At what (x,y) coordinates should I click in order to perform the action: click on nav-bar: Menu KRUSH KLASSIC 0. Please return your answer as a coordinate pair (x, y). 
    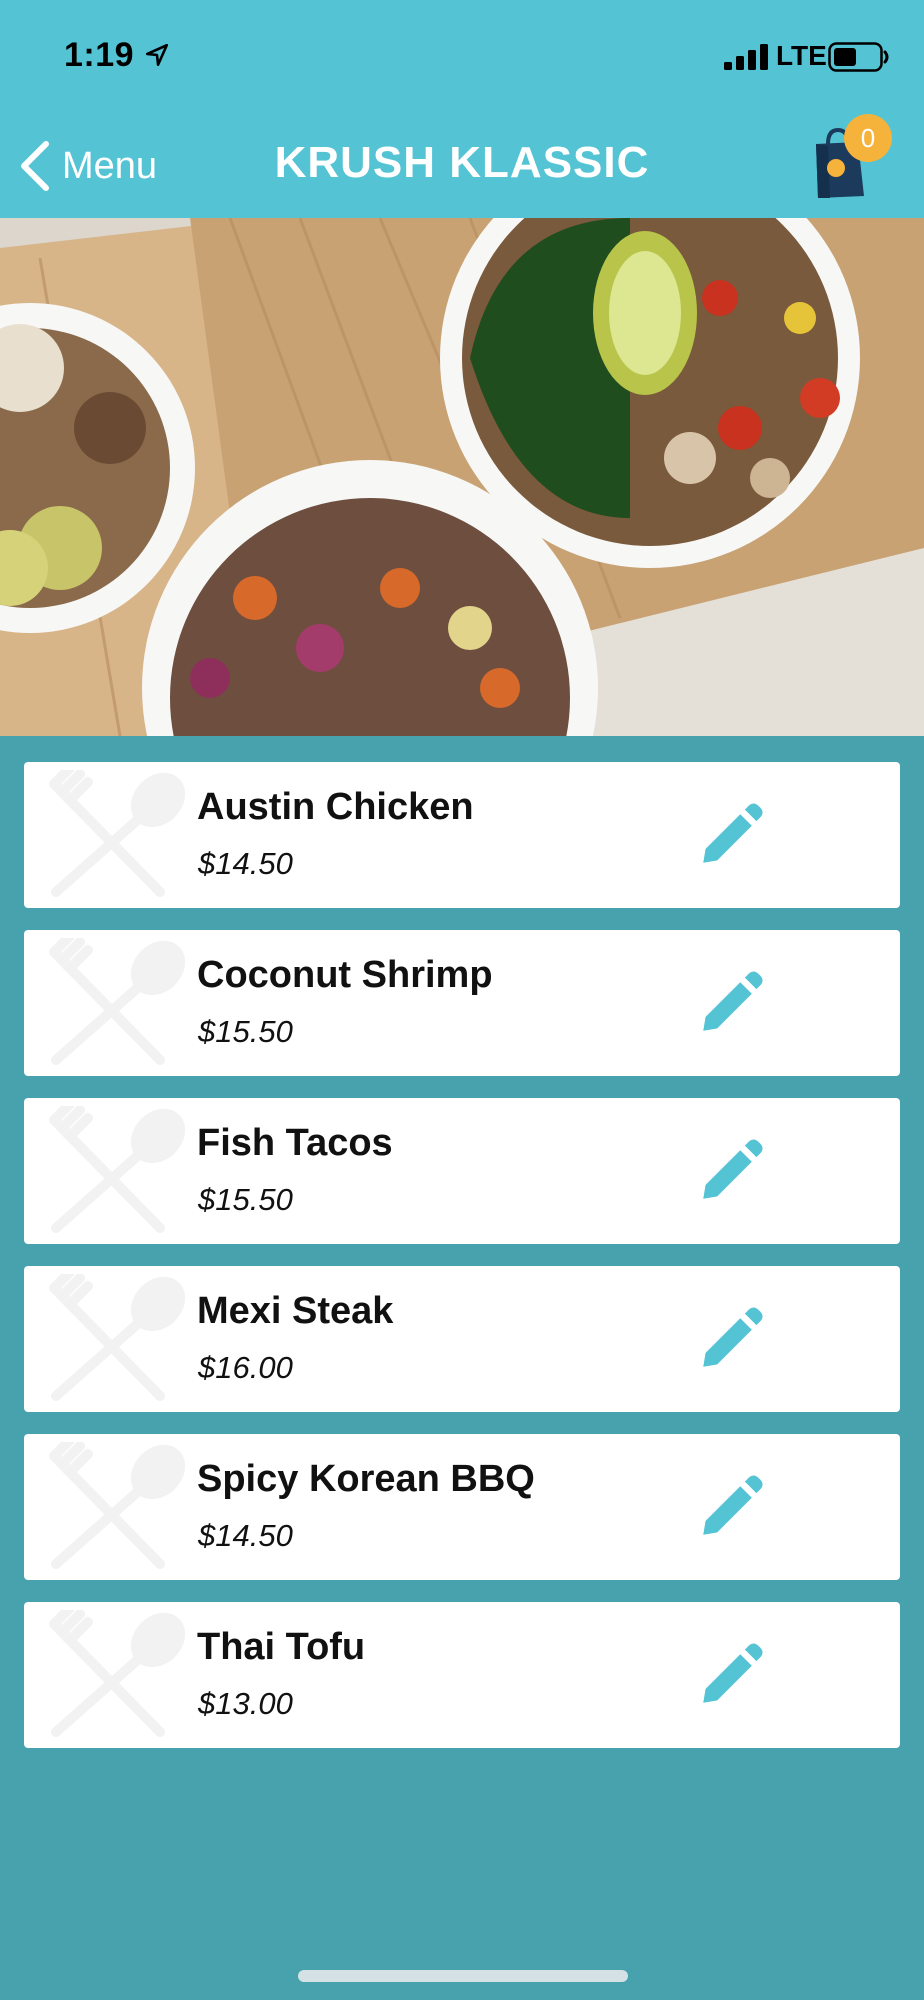
    Looking at the image, I should click on (462, 164).